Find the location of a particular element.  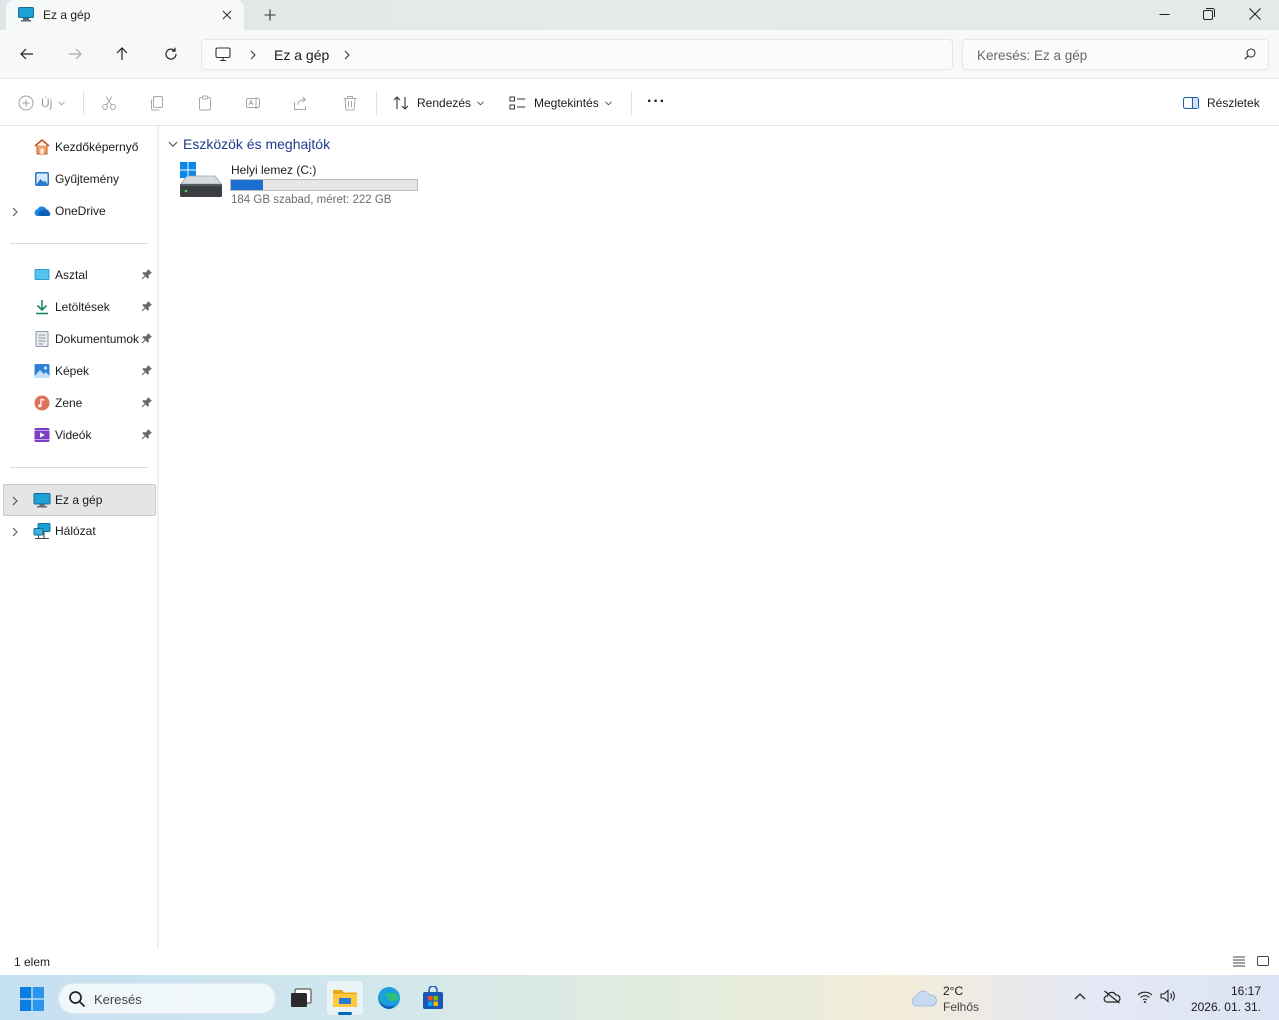

sidebar-item-pictures: Képek is located at coordinates (79, 371).